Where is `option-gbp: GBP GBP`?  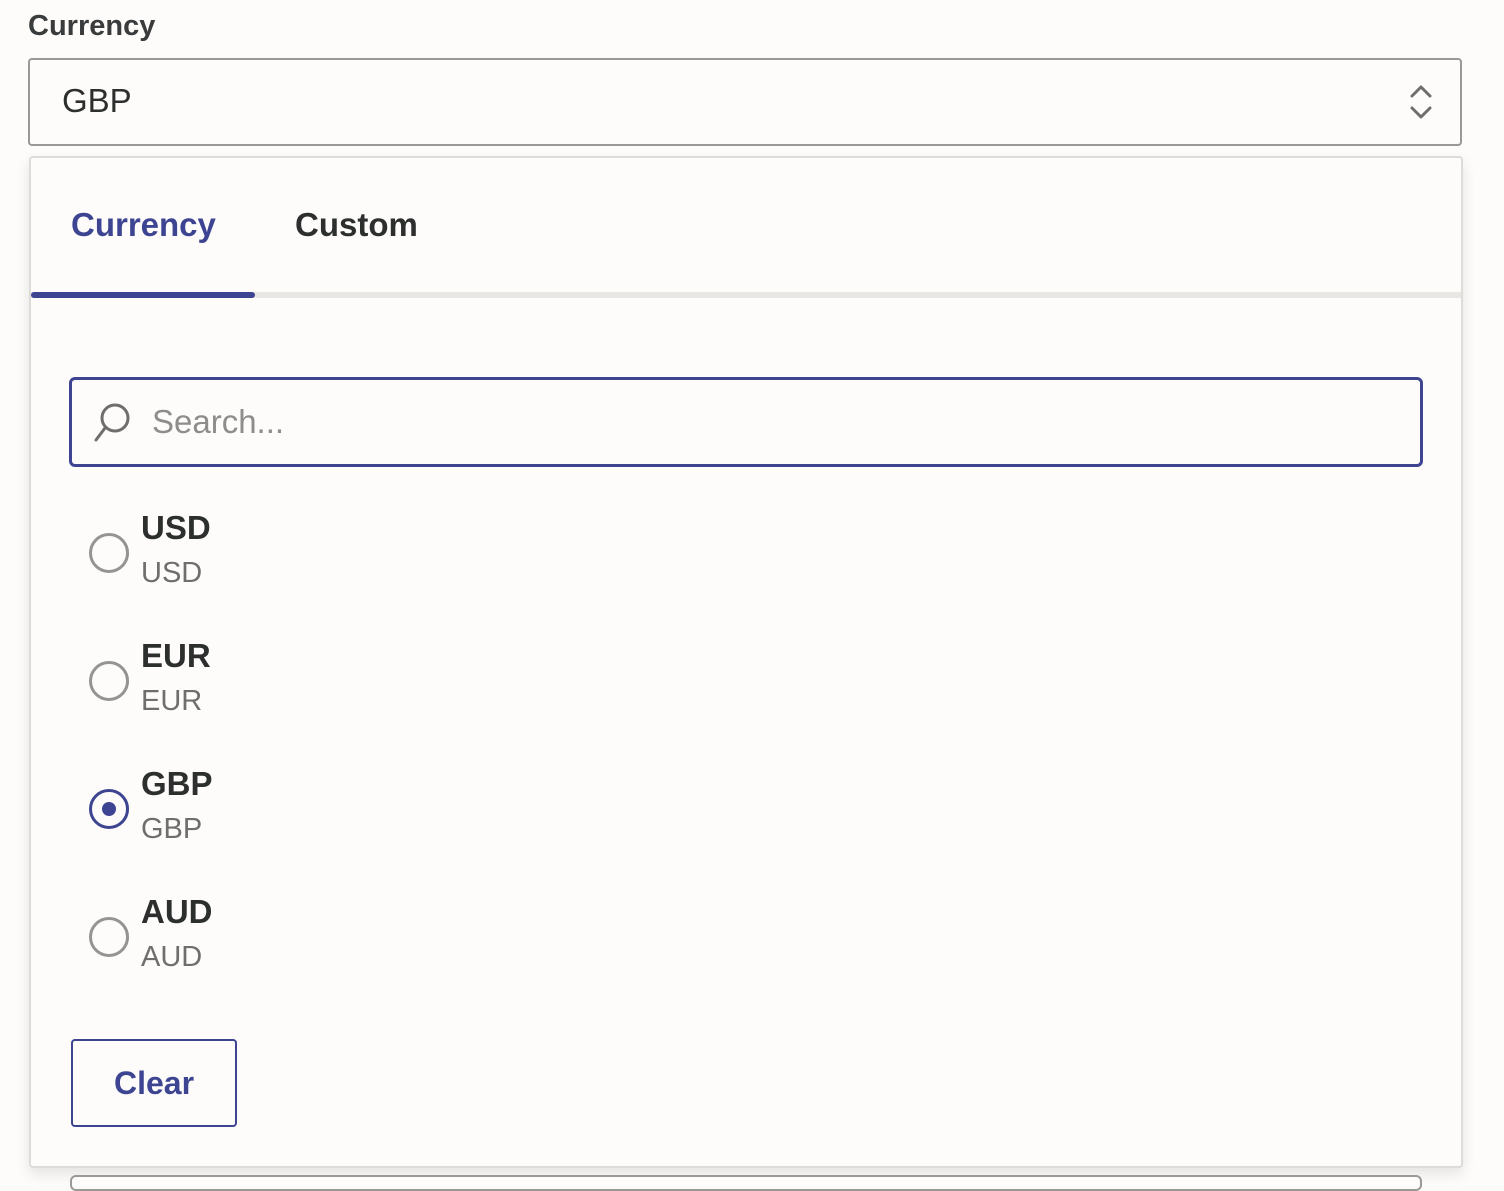
option-gbp: GBP GBP is located at coordinates (389, 813).